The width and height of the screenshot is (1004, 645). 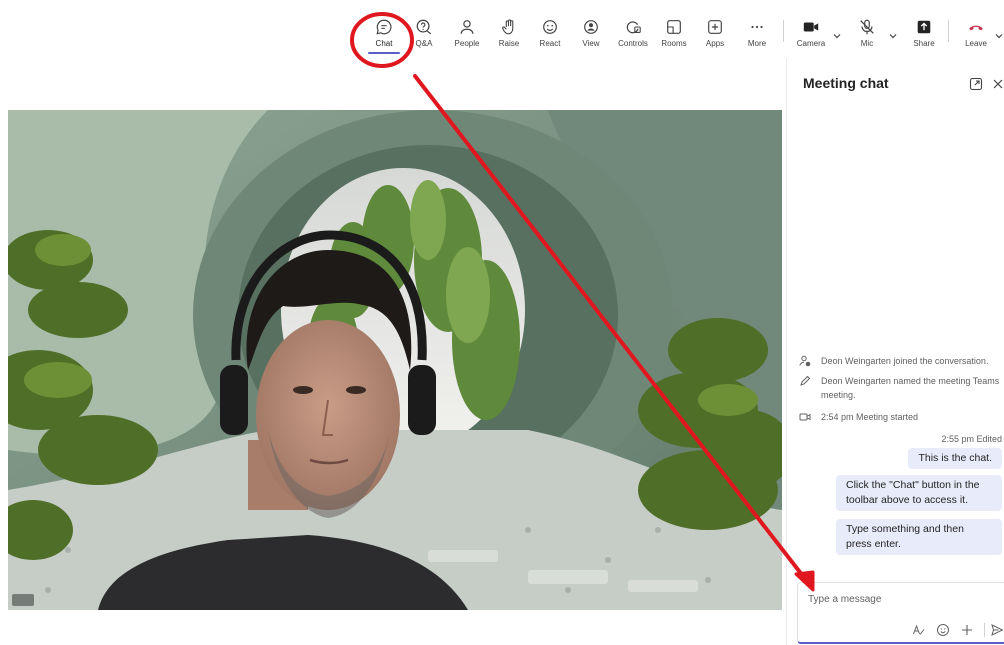 I want to click on view-button-label: View, so click(x=591, y=43).